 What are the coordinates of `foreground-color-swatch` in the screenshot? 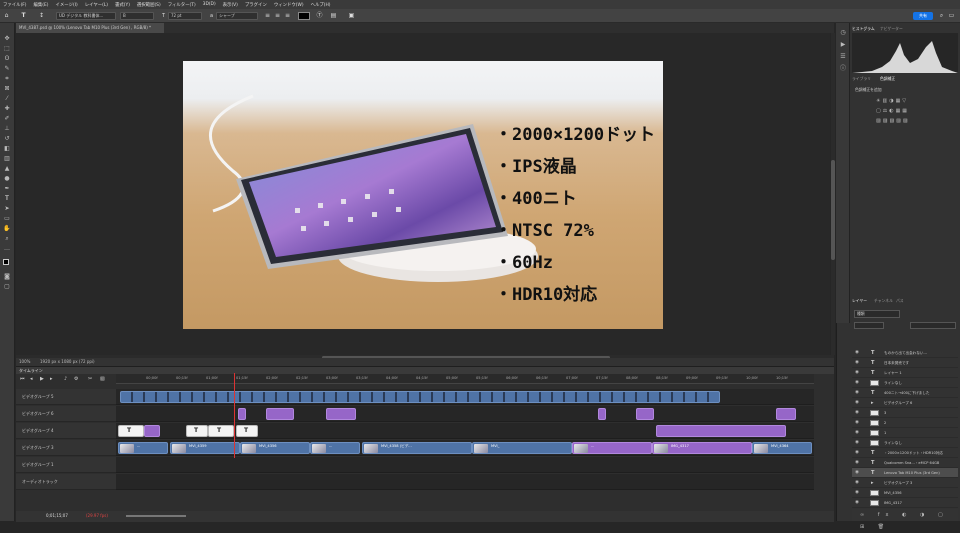 It's located at (6, 262).